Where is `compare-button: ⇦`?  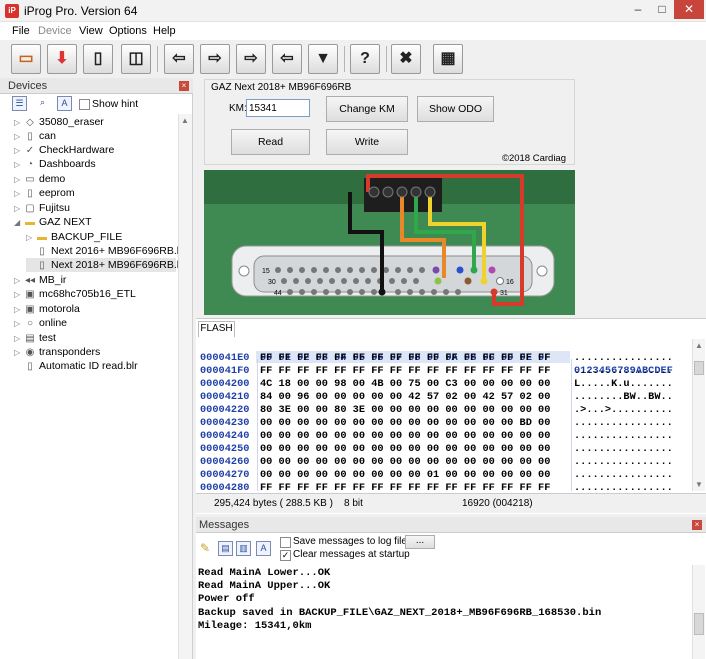 compare-button: ⇦ is located at coordinates (287, 59).